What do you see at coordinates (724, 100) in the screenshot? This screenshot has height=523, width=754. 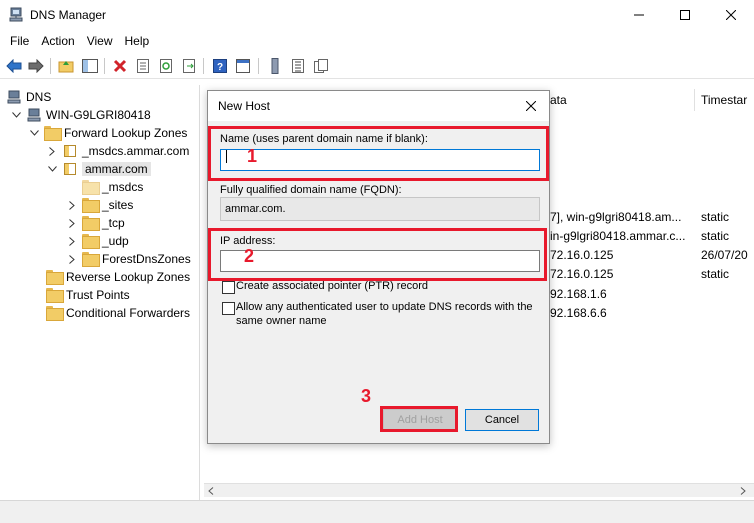 I see `column-header-timestamp: Timestar` at bounding box center [724, 100].